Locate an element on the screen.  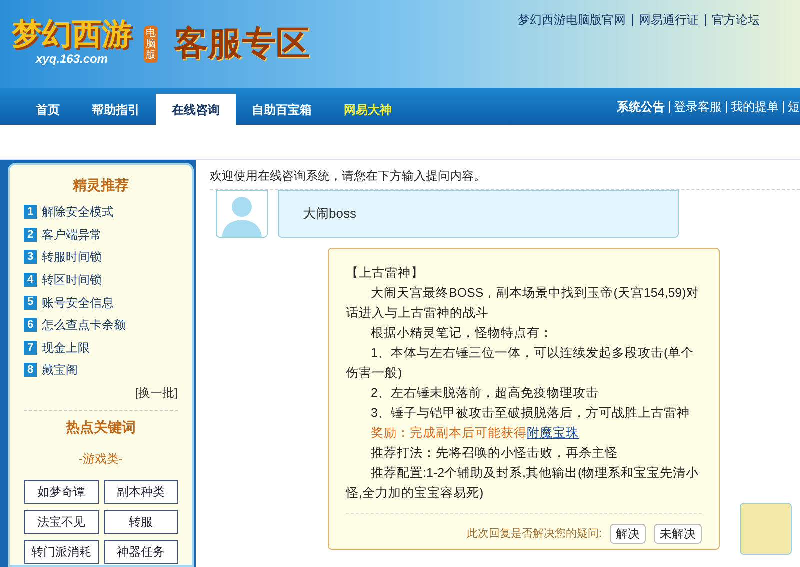
nav-link: 我的提单 is located at coordinates (755, 107).